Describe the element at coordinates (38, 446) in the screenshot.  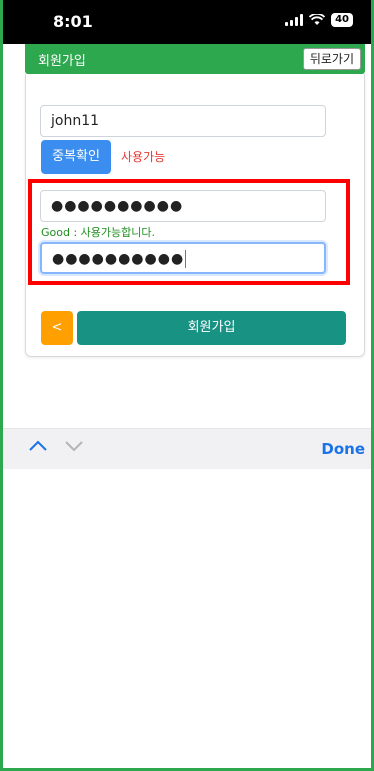
I see `chevron-up-icon` at that location.